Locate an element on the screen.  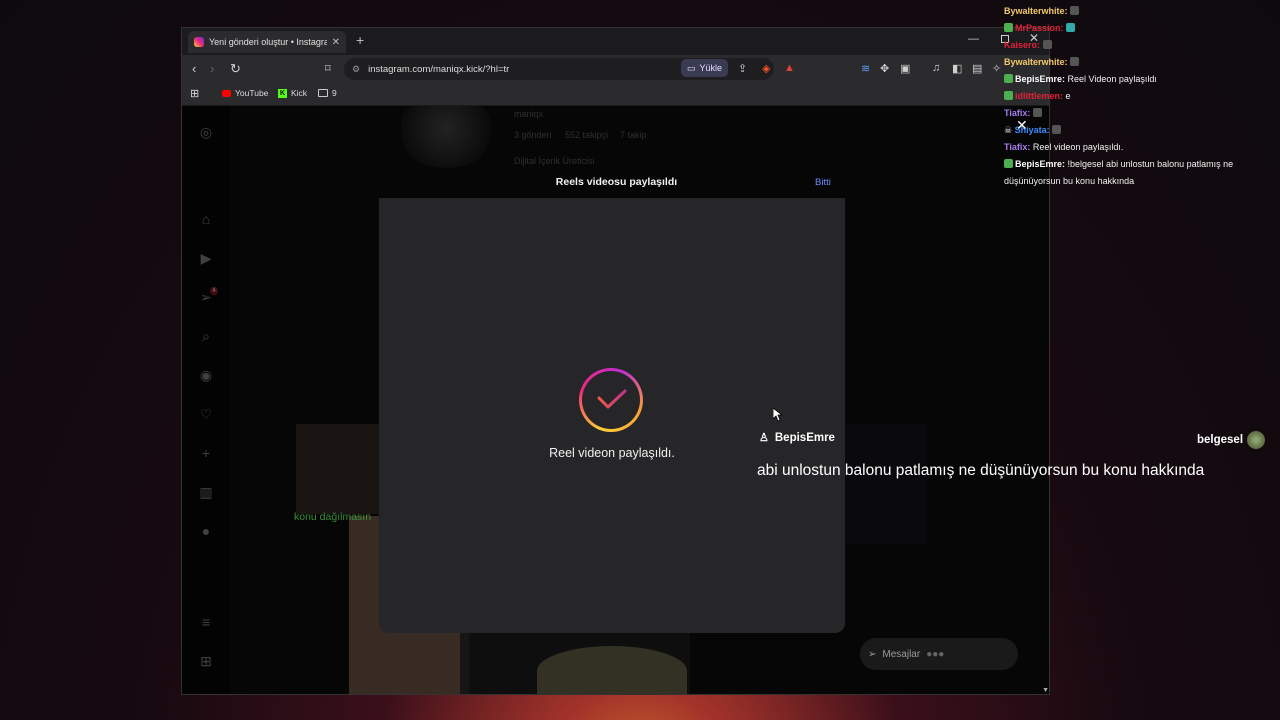
messages-pill-icon: ➢ is located at coordinates (872, 654).